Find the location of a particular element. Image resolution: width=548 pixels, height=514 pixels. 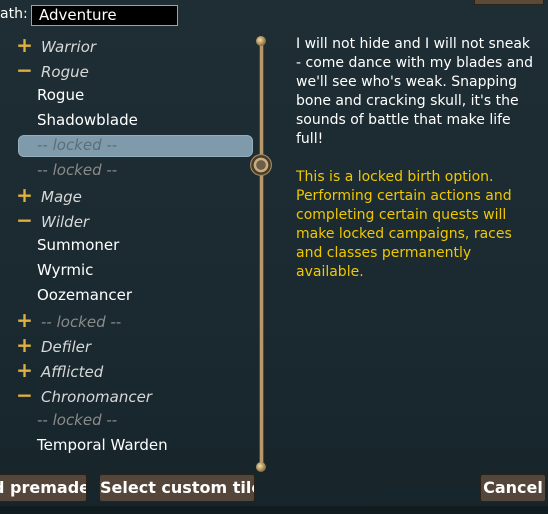

tree-item-label: Wyrmic is located at coordinates (65, 270).